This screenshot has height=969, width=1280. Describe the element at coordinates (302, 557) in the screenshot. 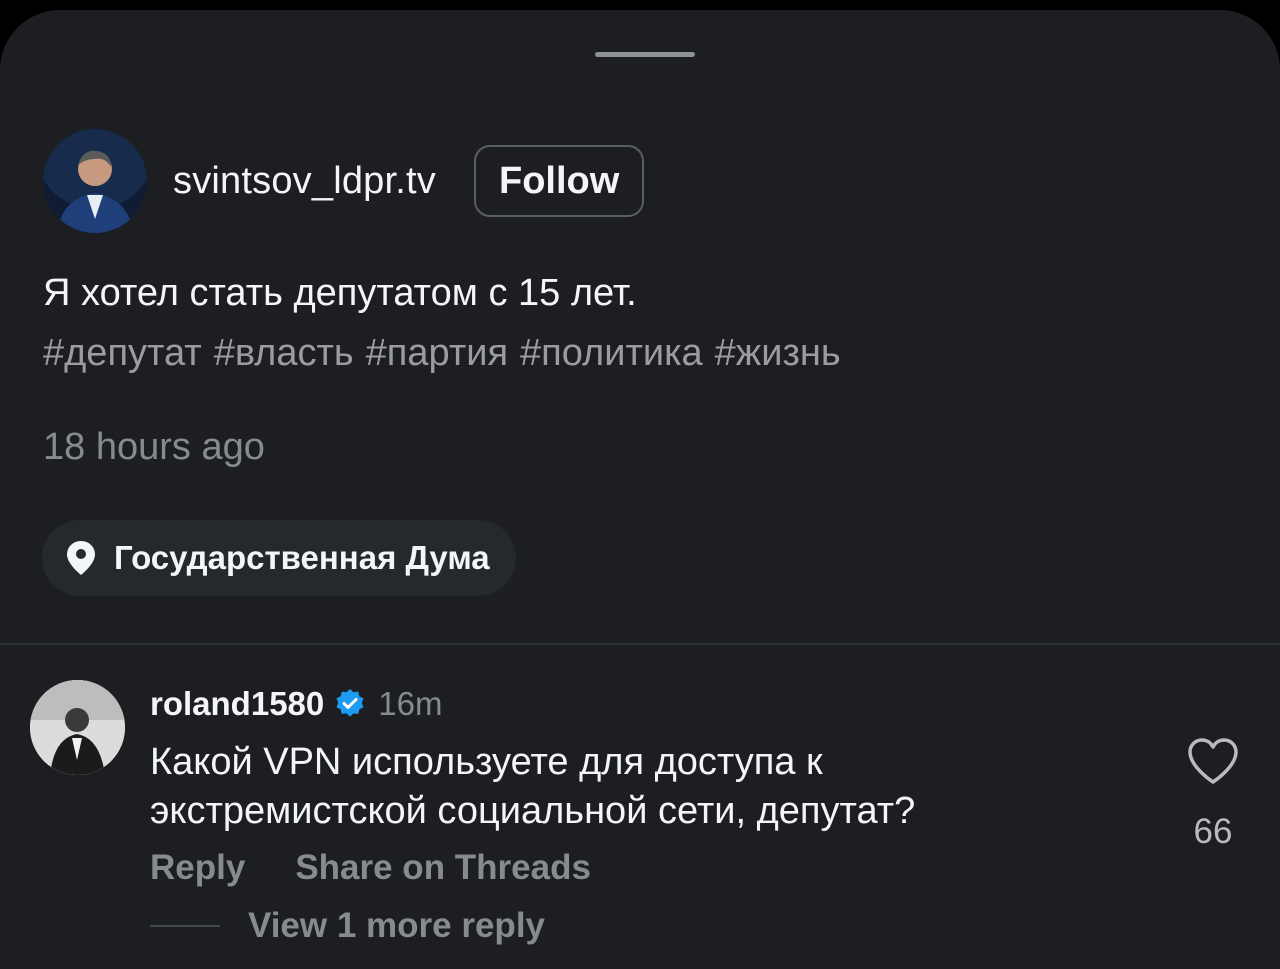

I see `location-label: Государственная Дума` at that location.